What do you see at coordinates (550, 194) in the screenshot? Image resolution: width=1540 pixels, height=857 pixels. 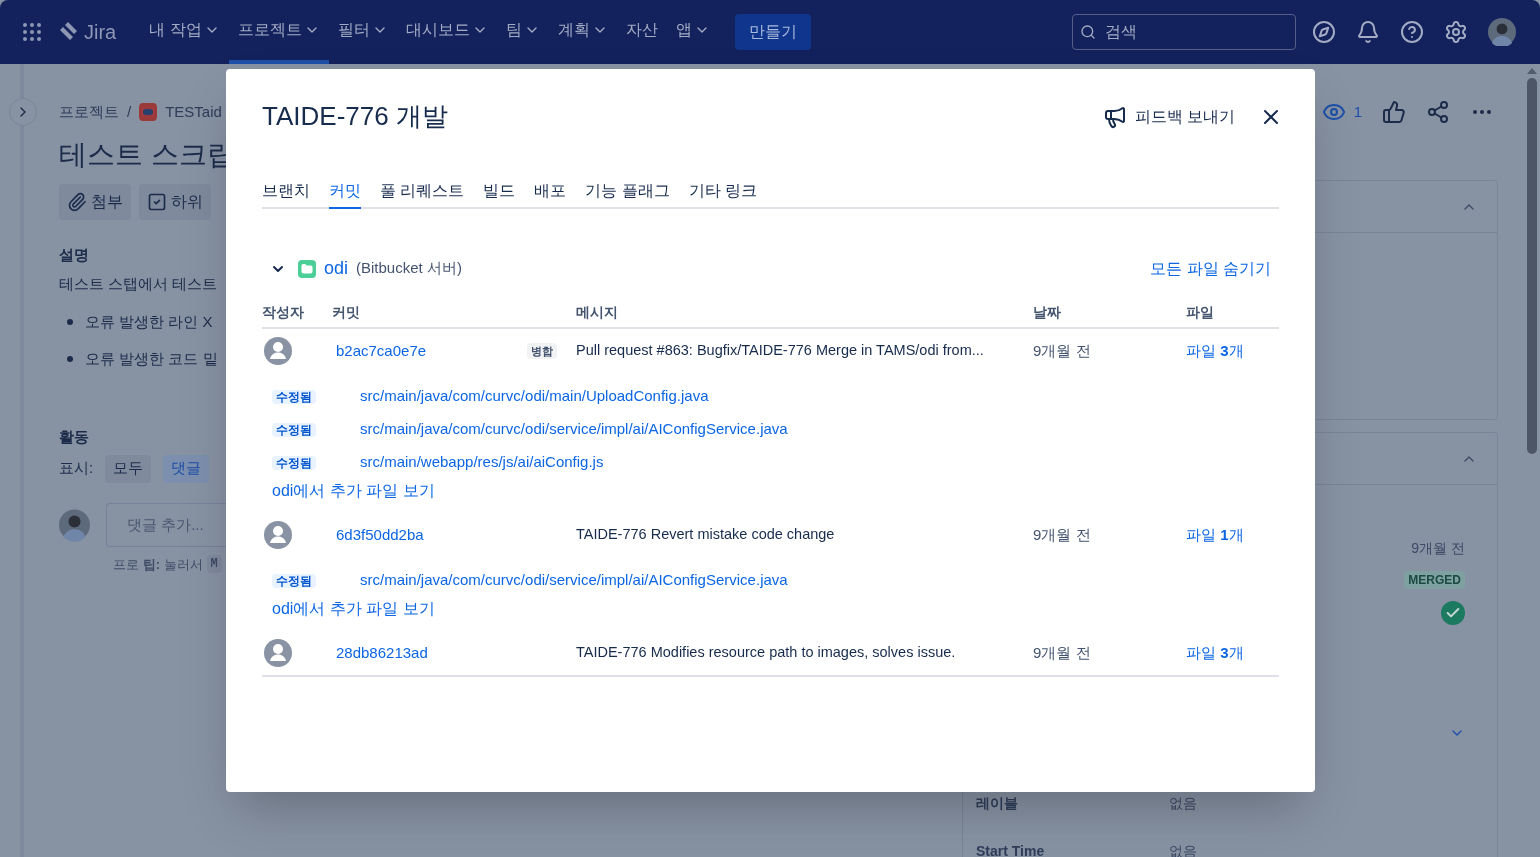 I see `dialog-tab: 배포` at bounding box center [550, 194].